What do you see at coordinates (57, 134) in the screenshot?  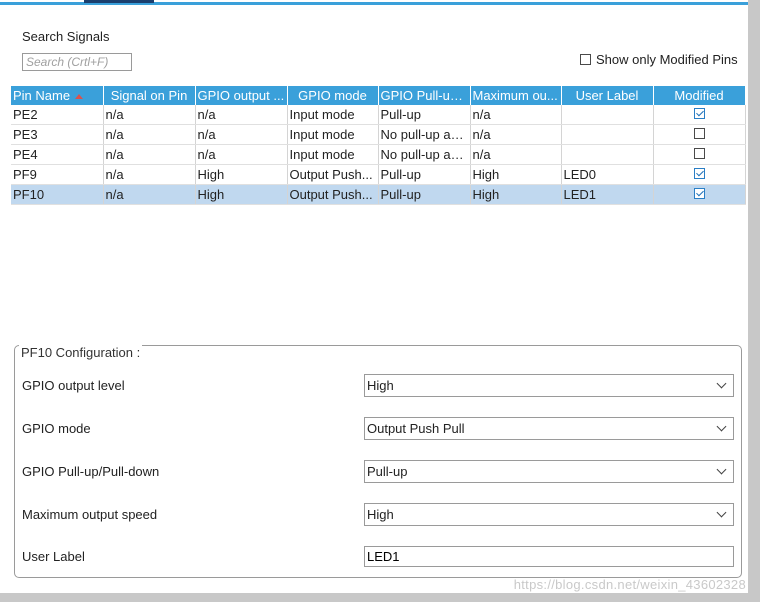 I see `cell-pin-name: PE3` at bounding box center [57, 134].